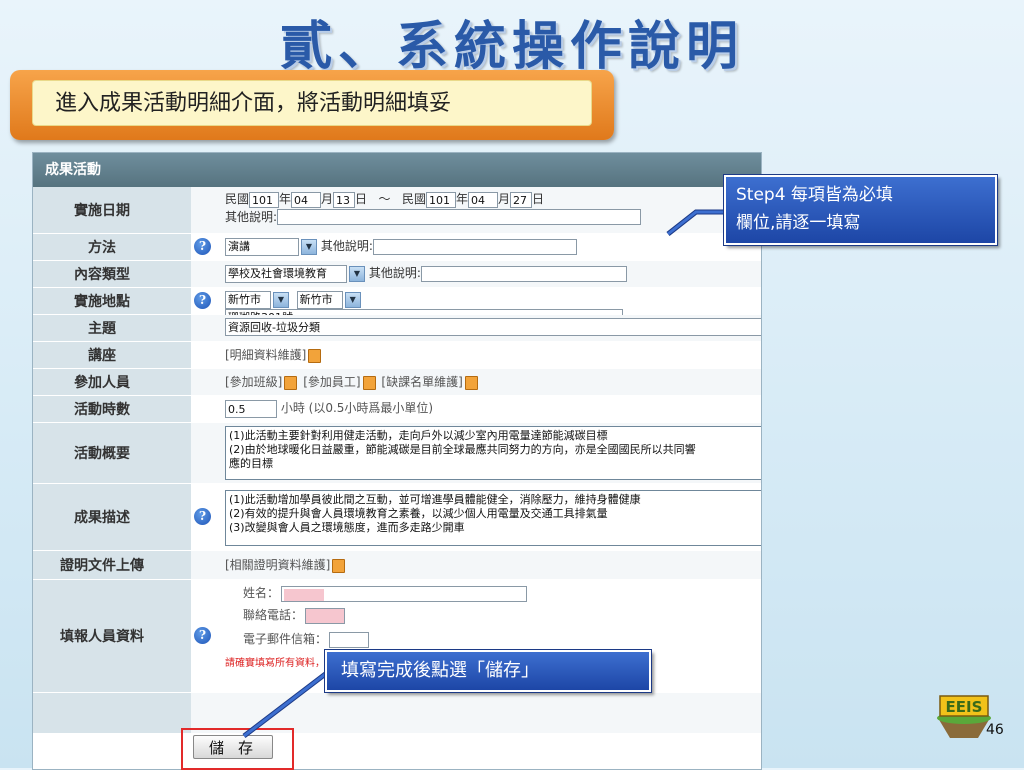 This screenshot has height=770, width=1024. I want to click on svg-text: EEIS, so click(964, 707).